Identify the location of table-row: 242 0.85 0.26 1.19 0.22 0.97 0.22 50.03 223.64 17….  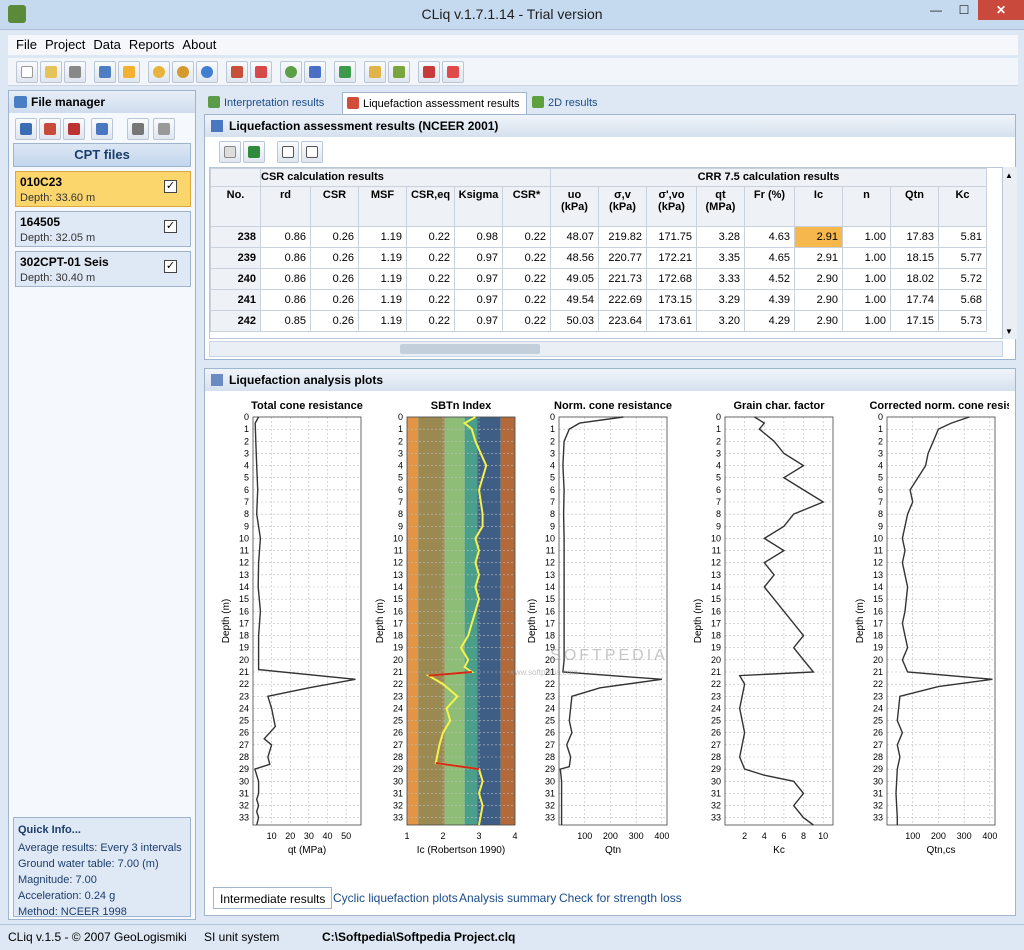
(598, 321).